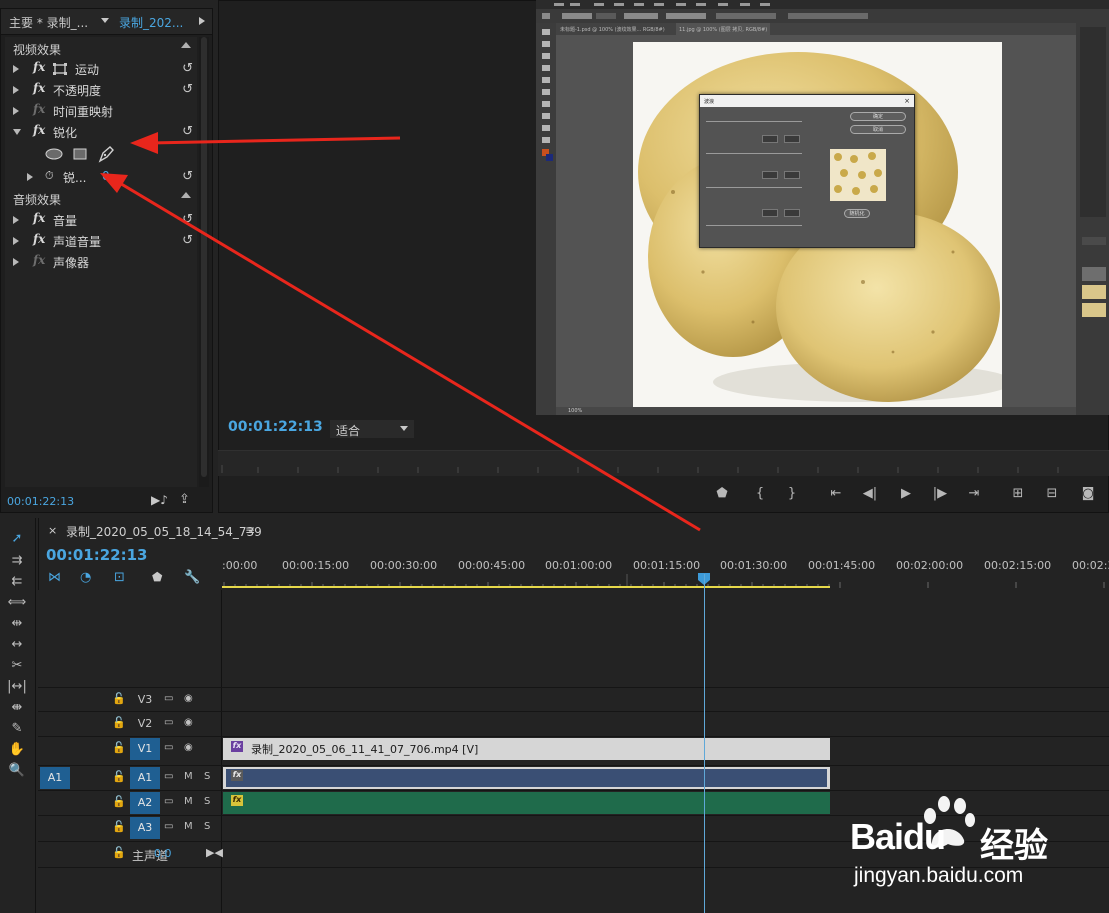 This screenshot has width=1109, height=913. What do you see at coordinates (372, 429) in the screenshot?
I see `fit-zoom-select: 适合` at bounding box center [372, 429].